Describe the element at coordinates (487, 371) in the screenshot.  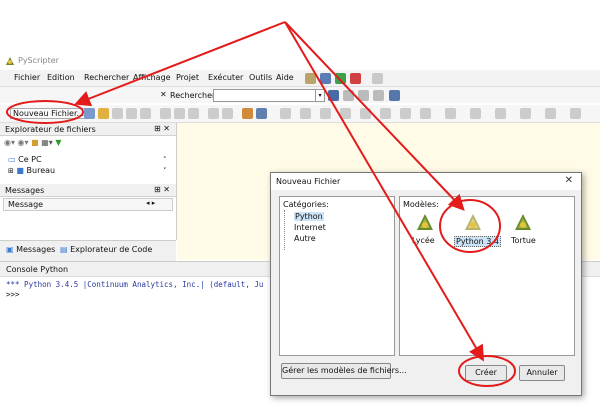
I see `annotation-circle-create` at that location.